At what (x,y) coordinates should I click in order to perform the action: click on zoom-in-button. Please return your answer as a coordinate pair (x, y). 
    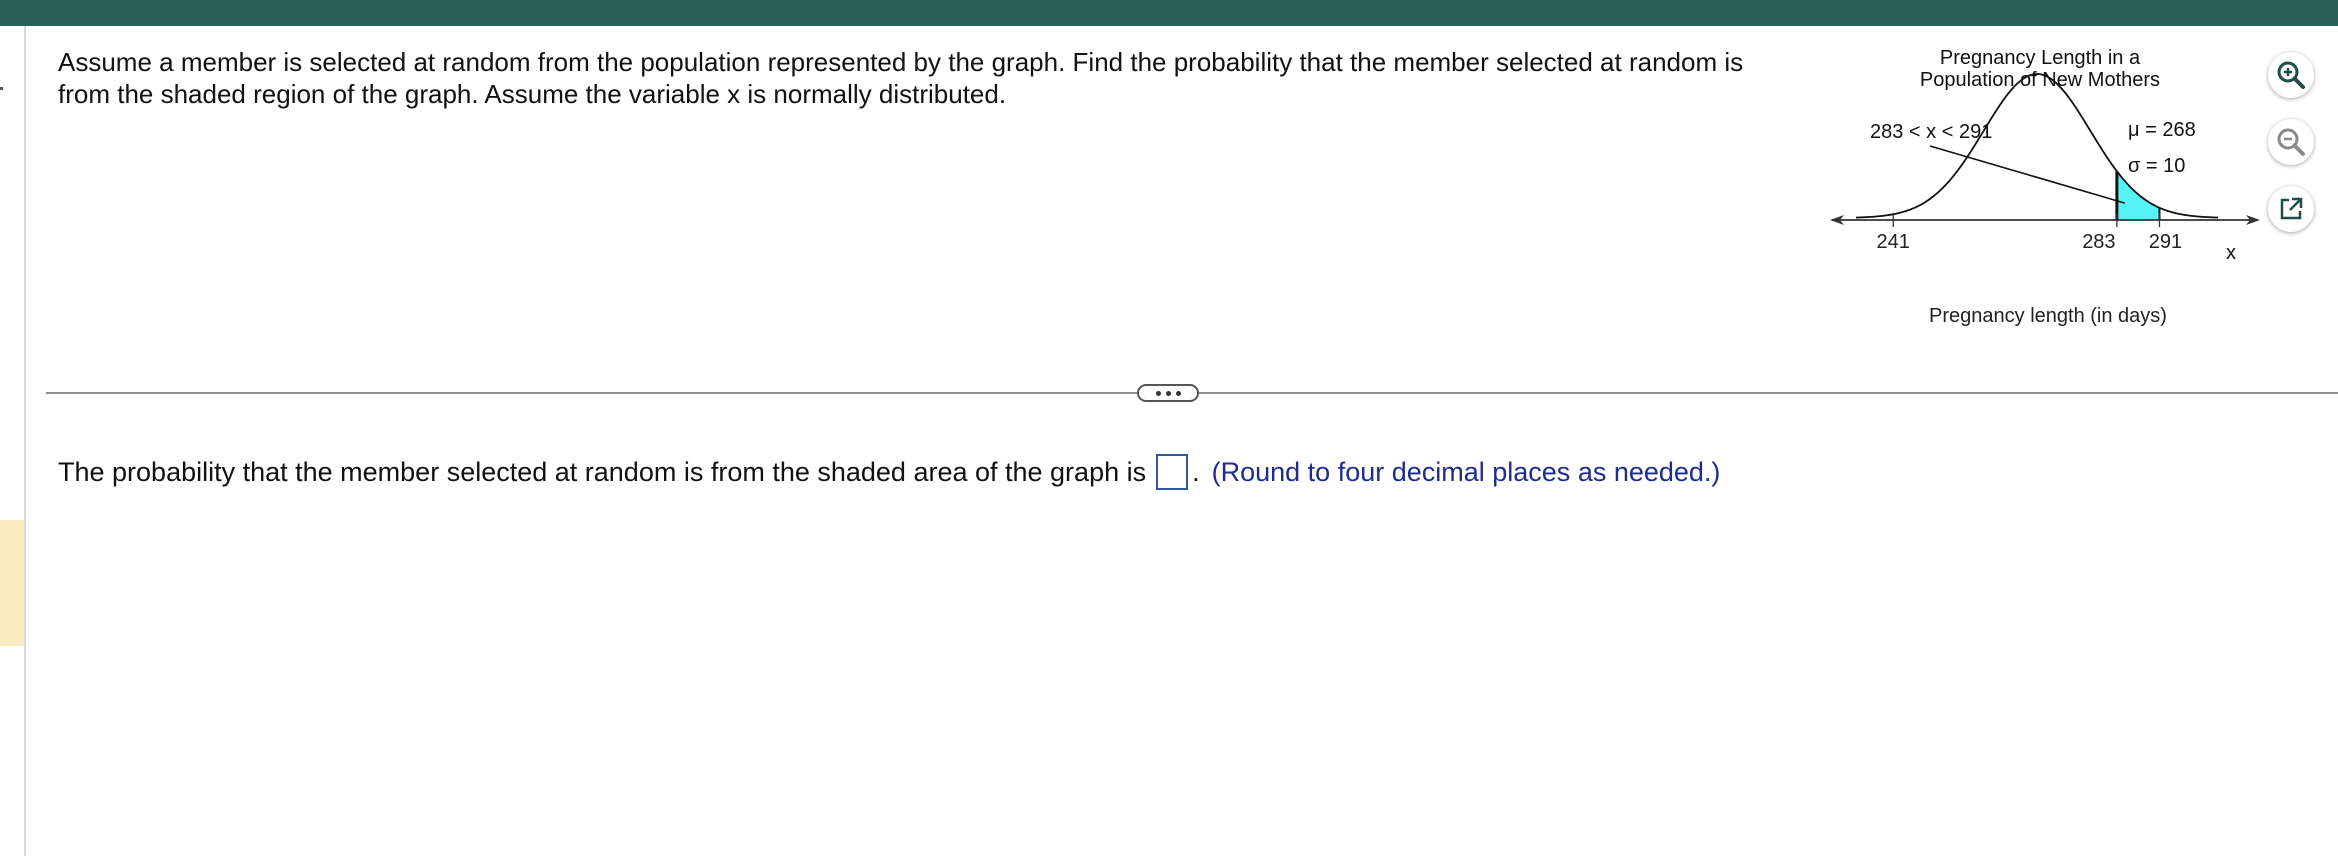
    Looking at the image, I should click on (2291, 75).